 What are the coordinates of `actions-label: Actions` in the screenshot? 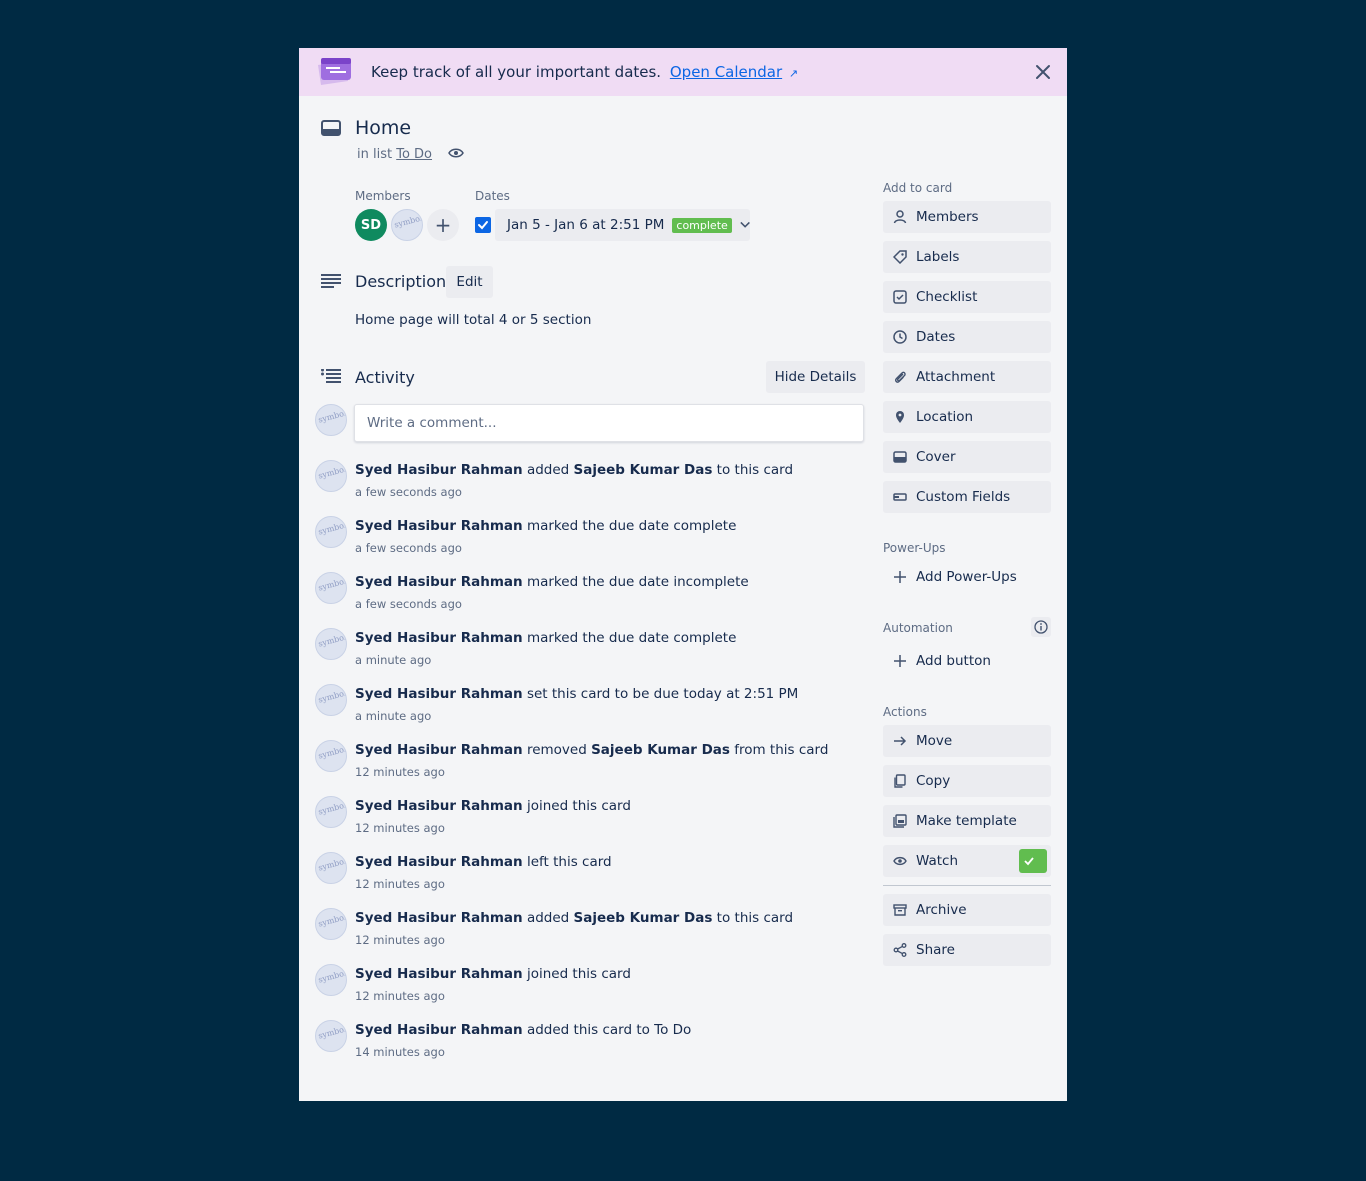 It's located at (905, 712).